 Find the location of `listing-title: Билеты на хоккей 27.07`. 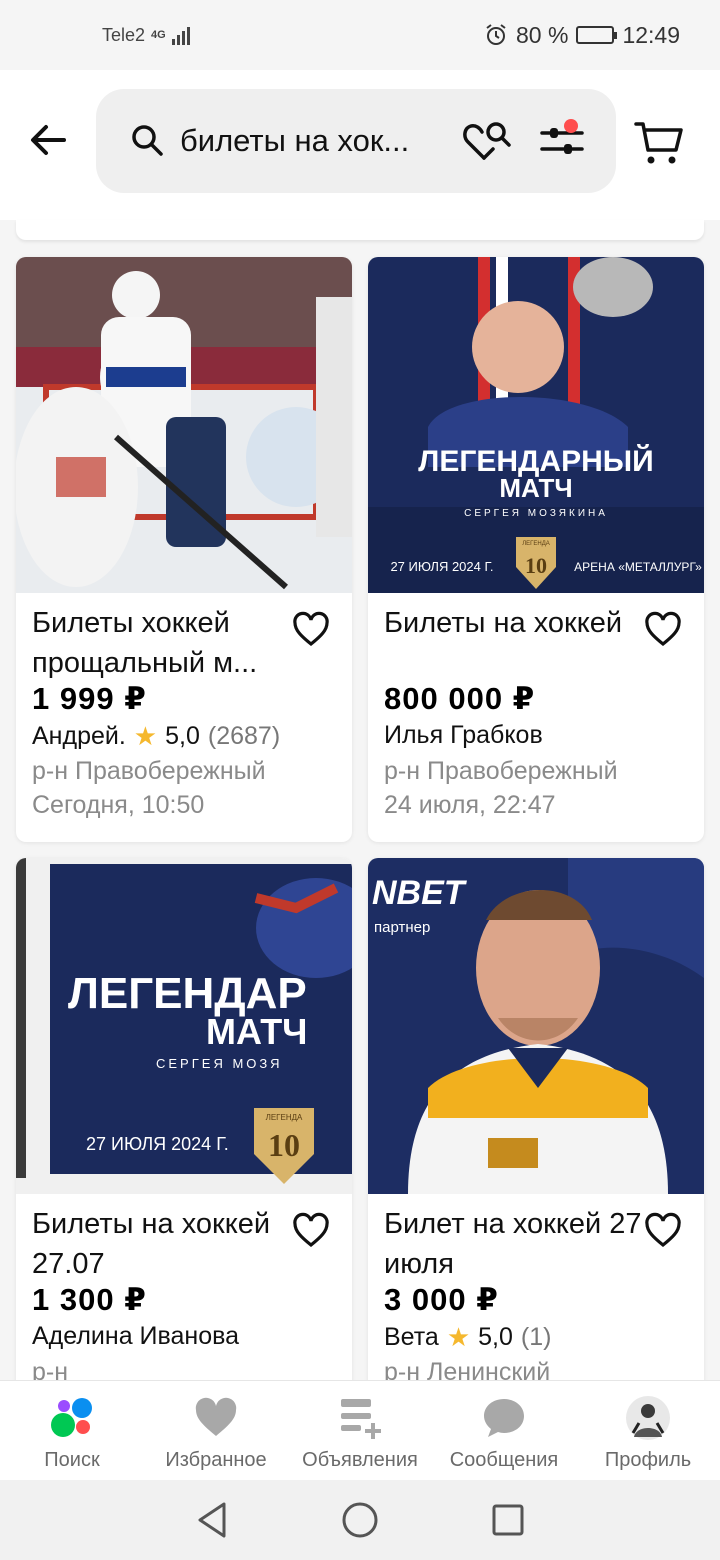

listing-title: Билеты на хоккей 27.07 is located at coordinates (161, 1244).